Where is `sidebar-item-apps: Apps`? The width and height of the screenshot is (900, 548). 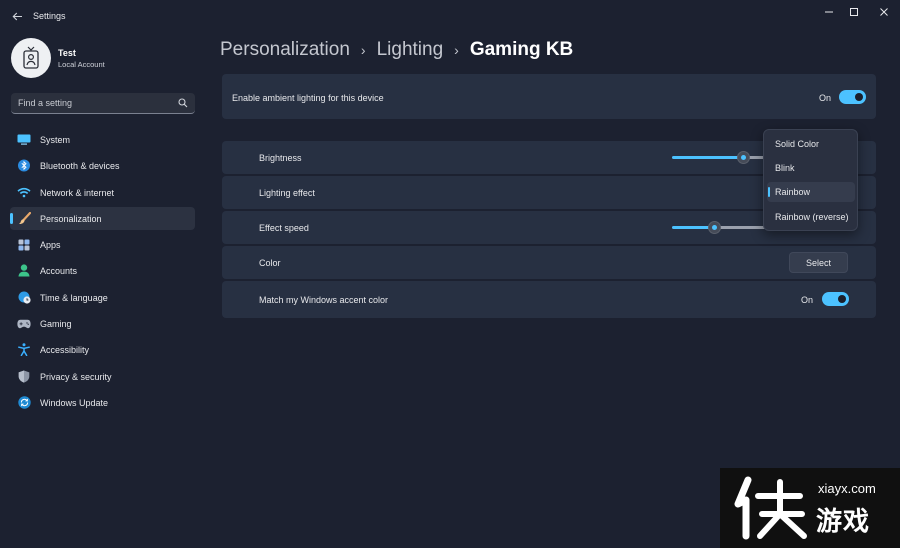 sidebar-item-apps: Apps is located at coordinates (102, 244).